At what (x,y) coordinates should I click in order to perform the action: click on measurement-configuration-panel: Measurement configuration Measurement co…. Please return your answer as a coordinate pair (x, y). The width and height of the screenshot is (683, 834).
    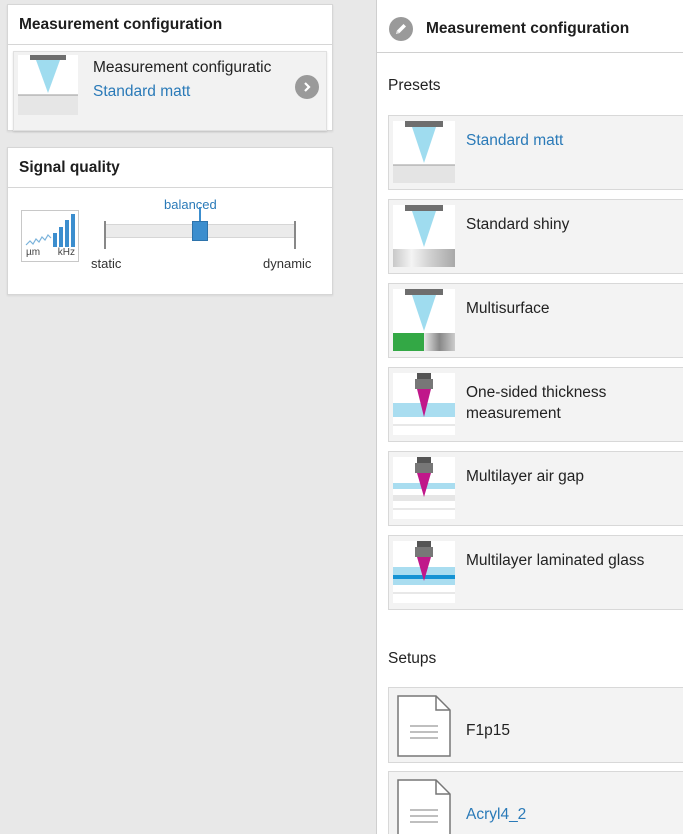
    Looking at the image, I should click on (170, 67).